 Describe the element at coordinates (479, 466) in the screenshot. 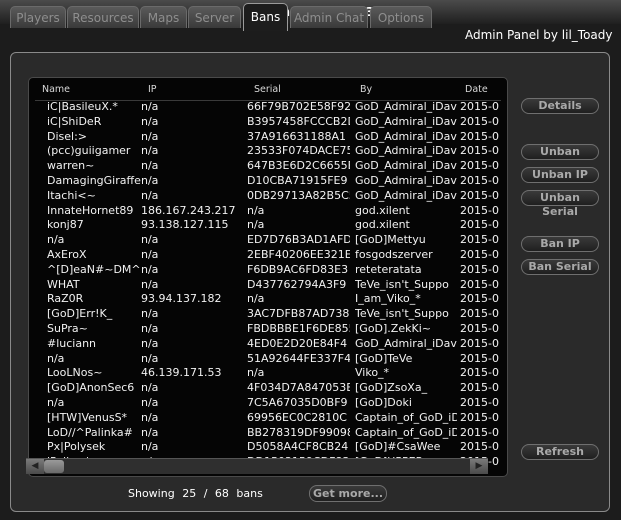

I see `right-arrow-icon: ▶` at that location.